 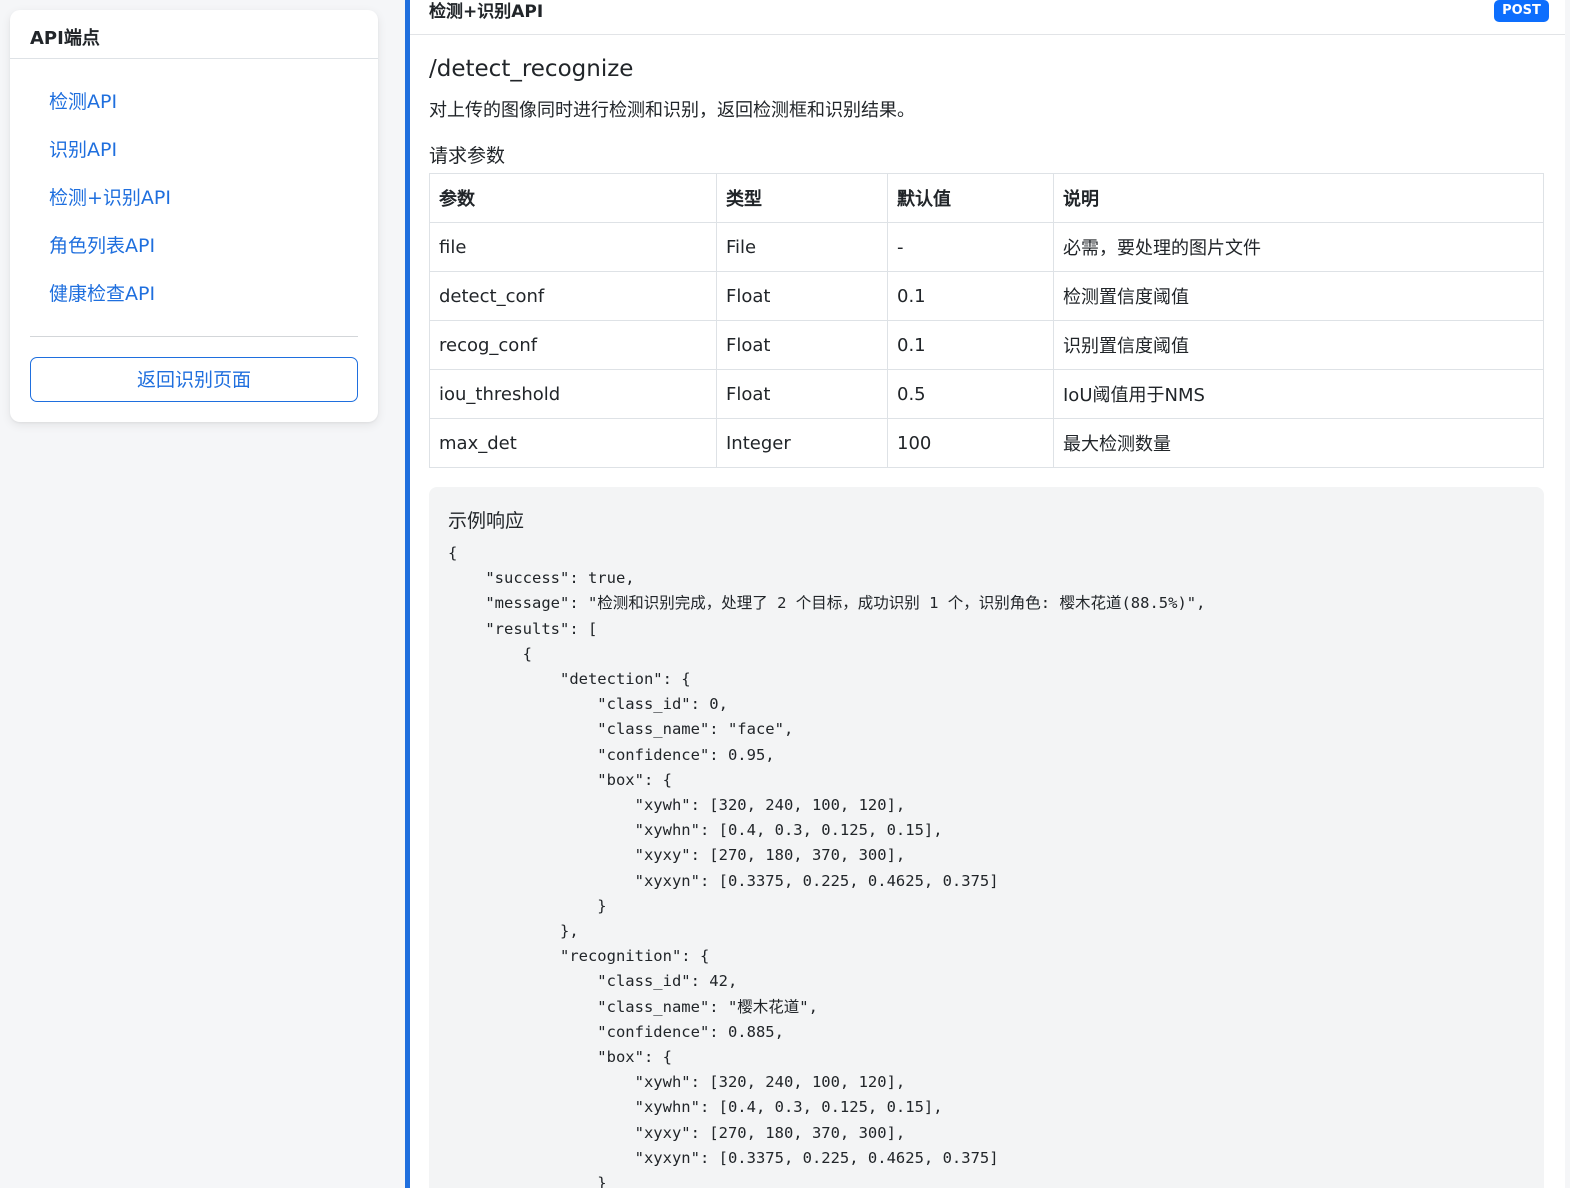 What do you see at coordinates (1298, 198) in the screenshot?
I see `column-header: 说明` at bounding box center [1298, 198].